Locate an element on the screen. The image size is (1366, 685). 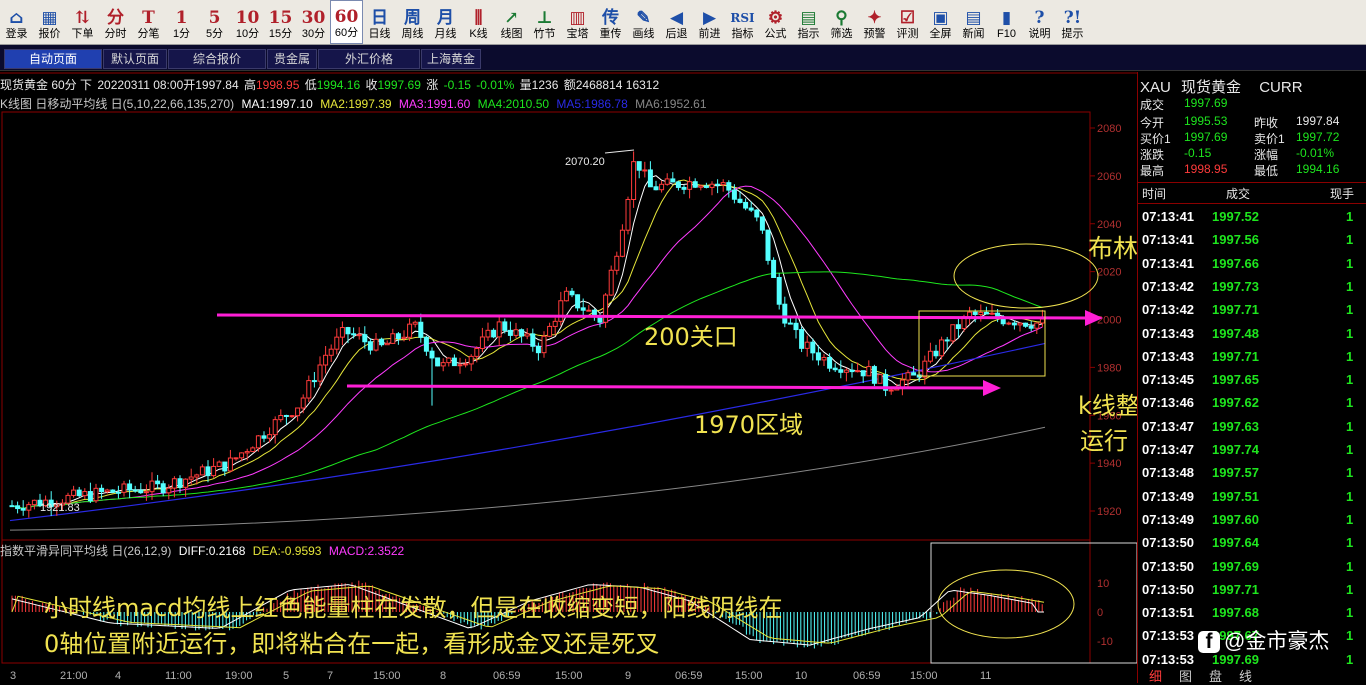
tab-detail: 细 is located at coordinates (1155, 675).